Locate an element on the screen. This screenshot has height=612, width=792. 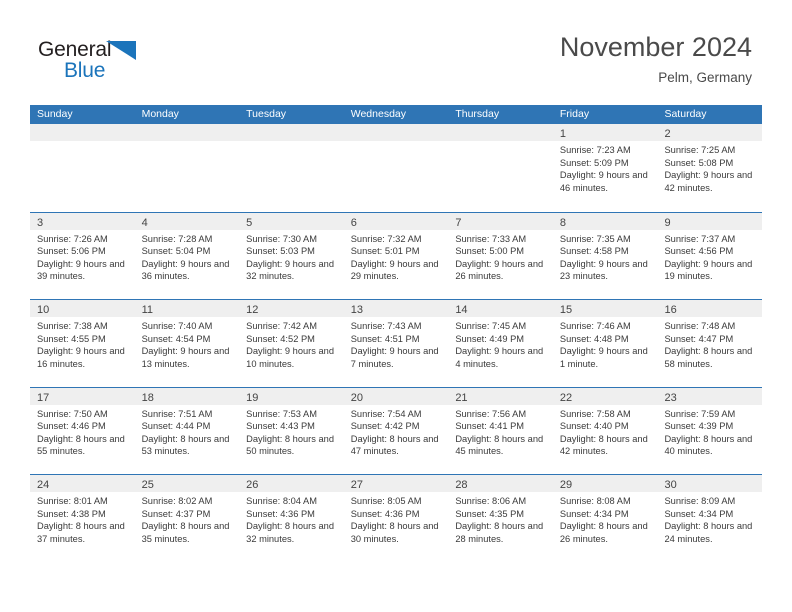
daylight-text: Daylight: 9 hours and 42 minutes. is located at coordinates (708, 181).